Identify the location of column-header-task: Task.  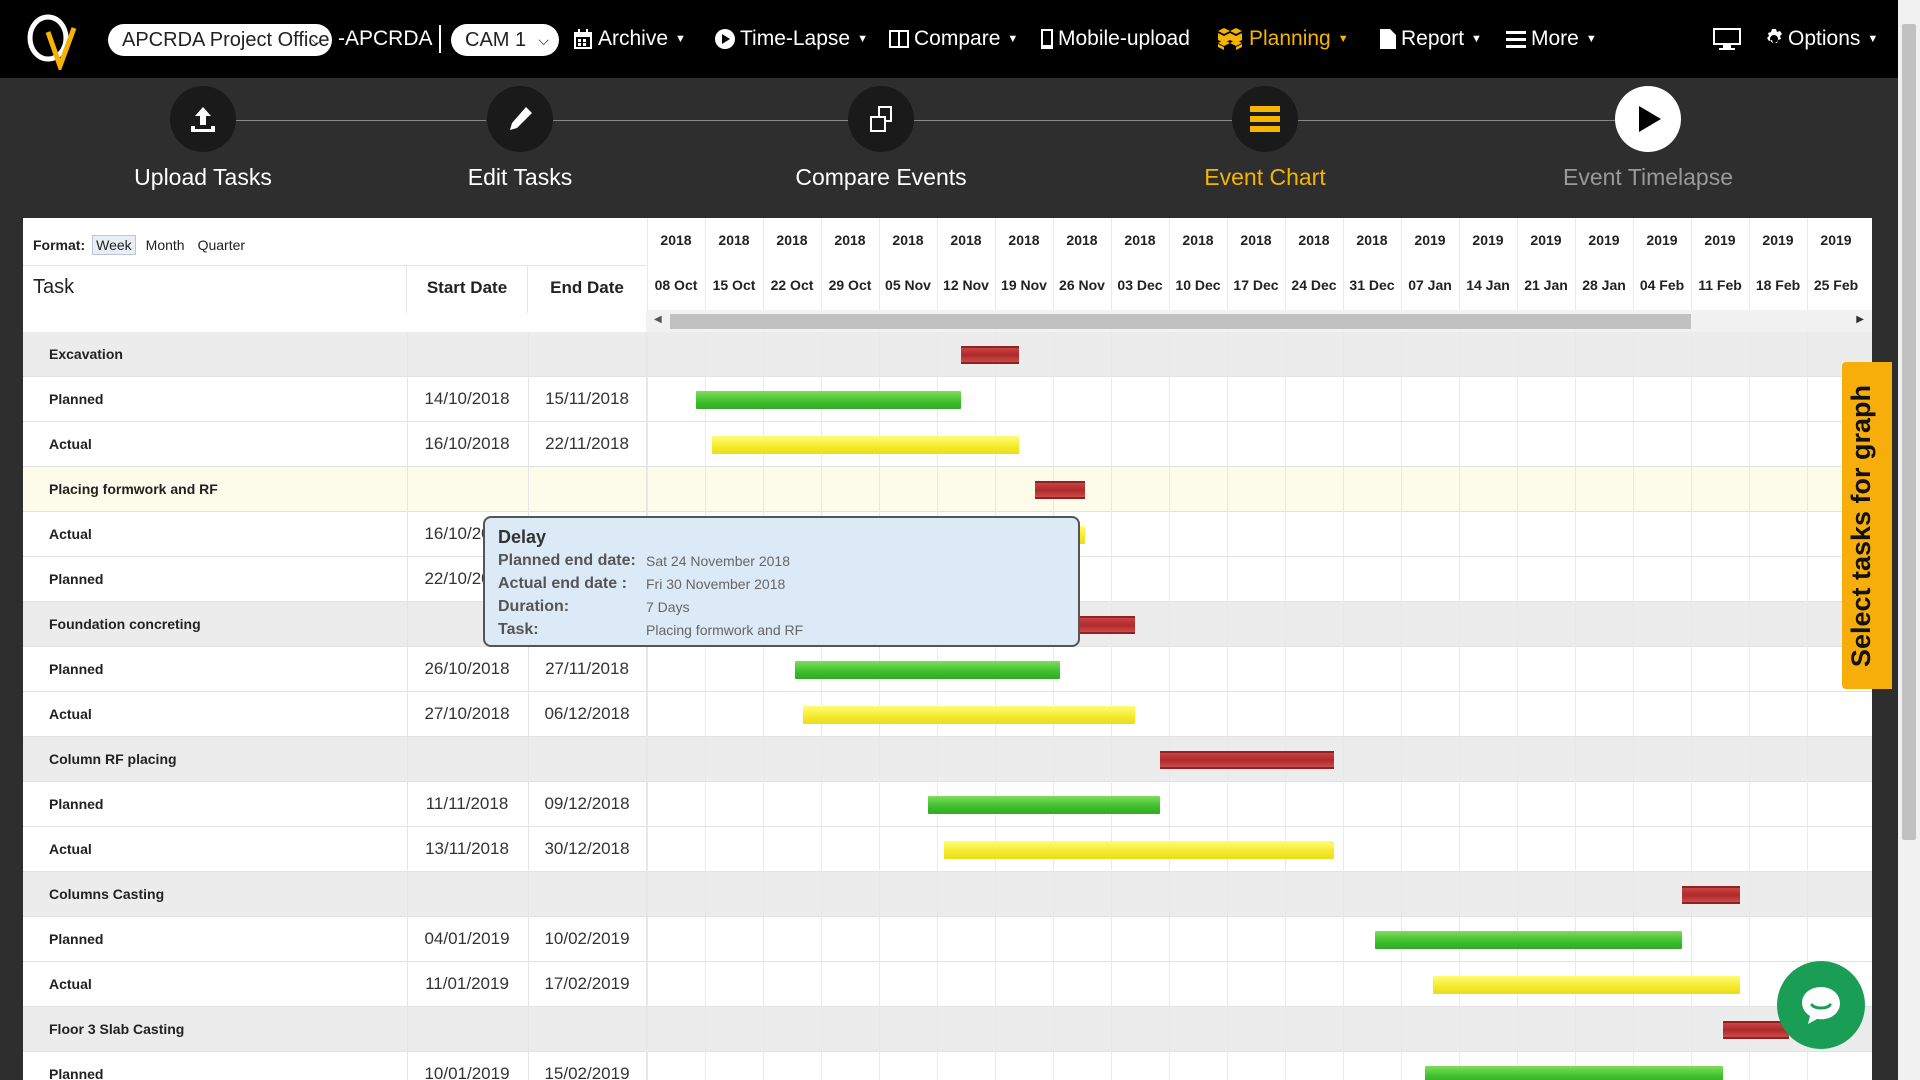
(53, 287).